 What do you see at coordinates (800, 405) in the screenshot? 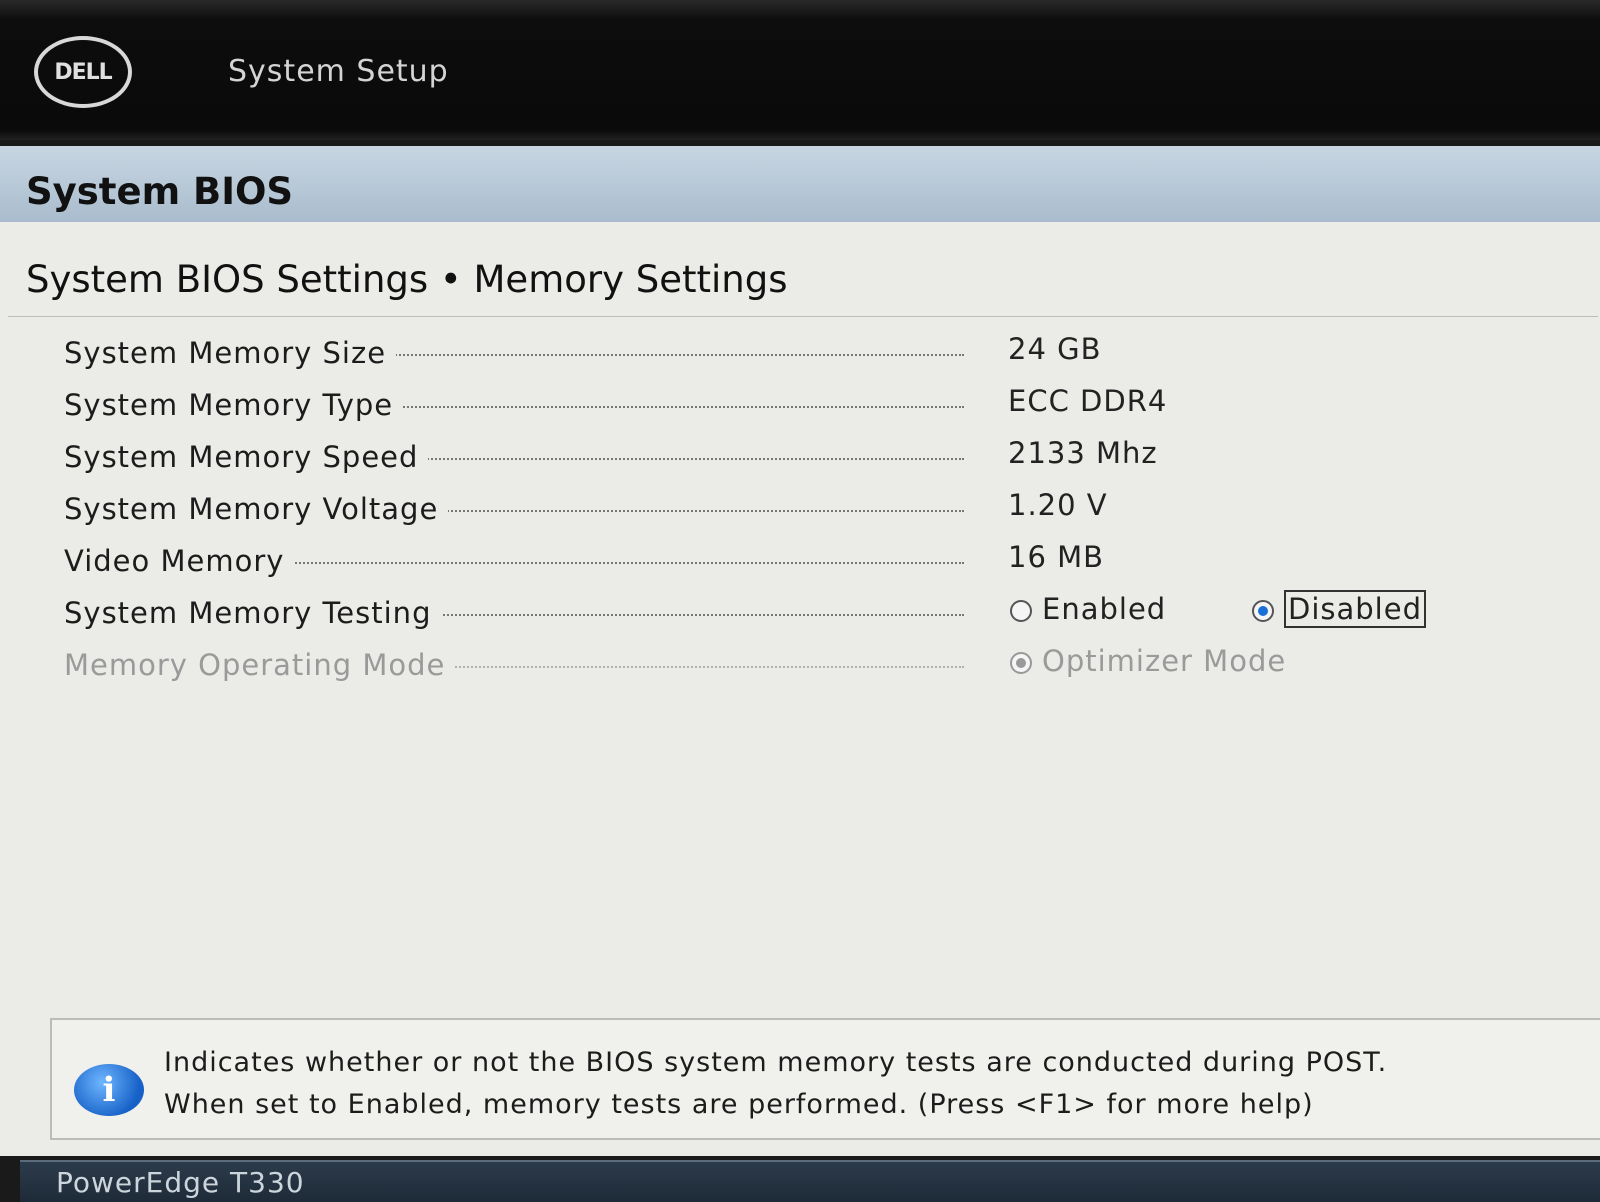
I see `setting-row-memory-type: System Memory Type ECC DDR4` at bounding box center [800, 405].